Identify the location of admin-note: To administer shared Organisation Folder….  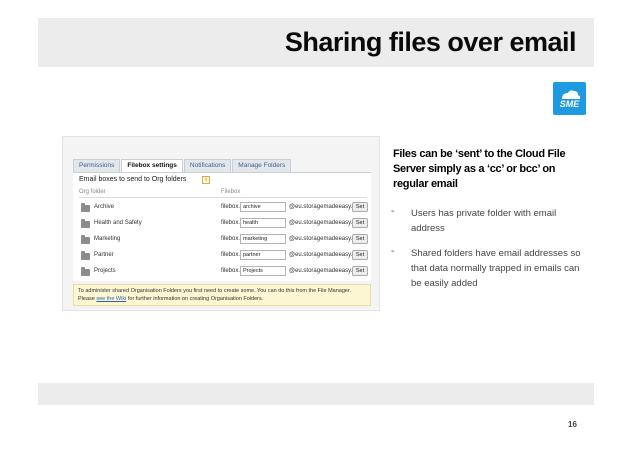
(222, 295).